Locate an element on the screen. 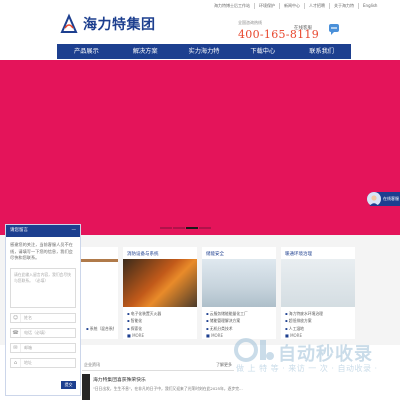 Image resolution: width=400 pixels, height=400 pixels. submit-button: 提交 is located at coordinates (68, 385).